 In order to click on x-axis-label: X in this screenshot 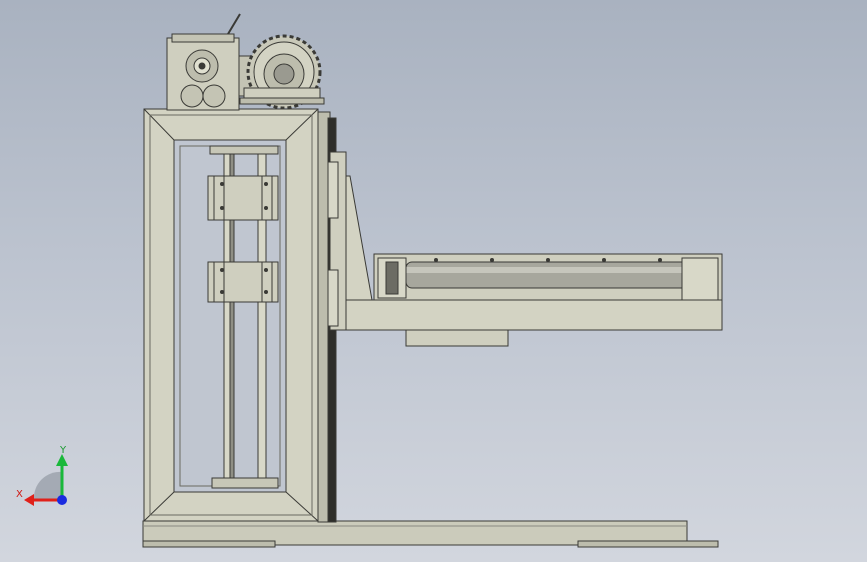, I will do `click(19, 494)`.